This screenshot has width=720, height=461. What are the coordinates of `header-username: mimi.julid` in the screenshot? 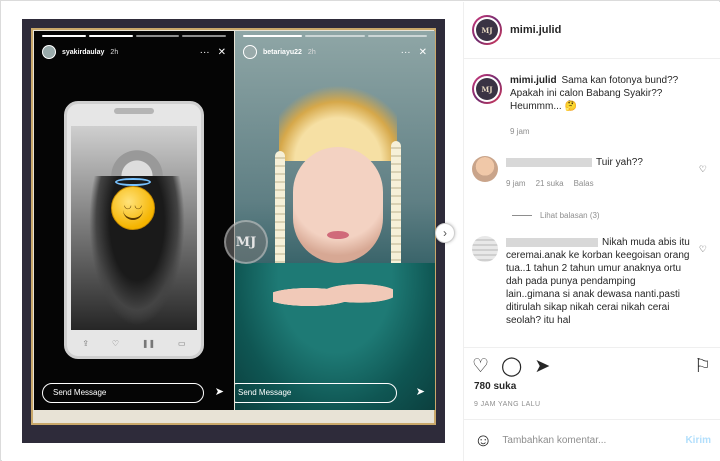 It's located at (535, 30).